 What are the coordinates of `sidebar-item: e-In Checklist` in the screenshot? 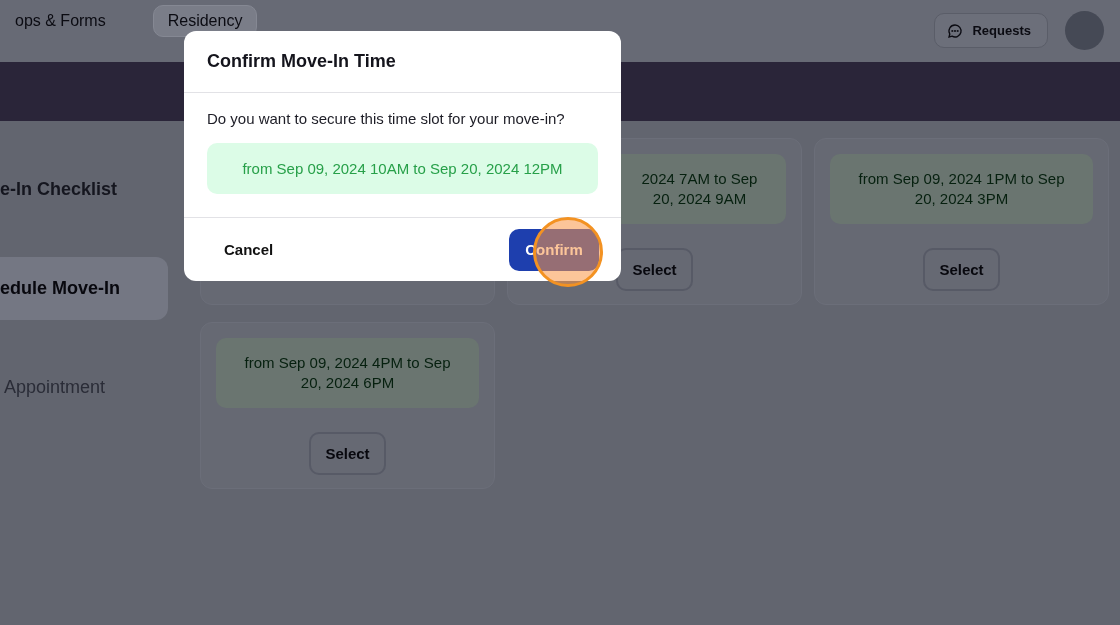 It's located at (84, 189).